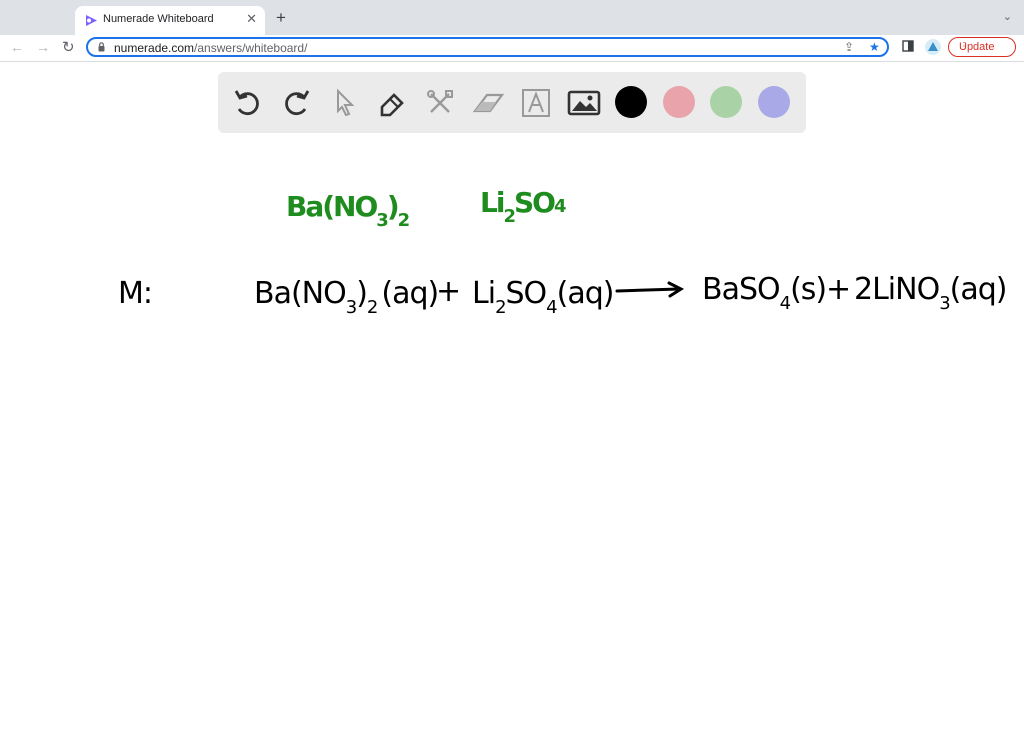 The height and width of the screenshot is (732, 1024). I want to click on browser-tab: Numerade Whiteboard ✕, so click(170, 20).